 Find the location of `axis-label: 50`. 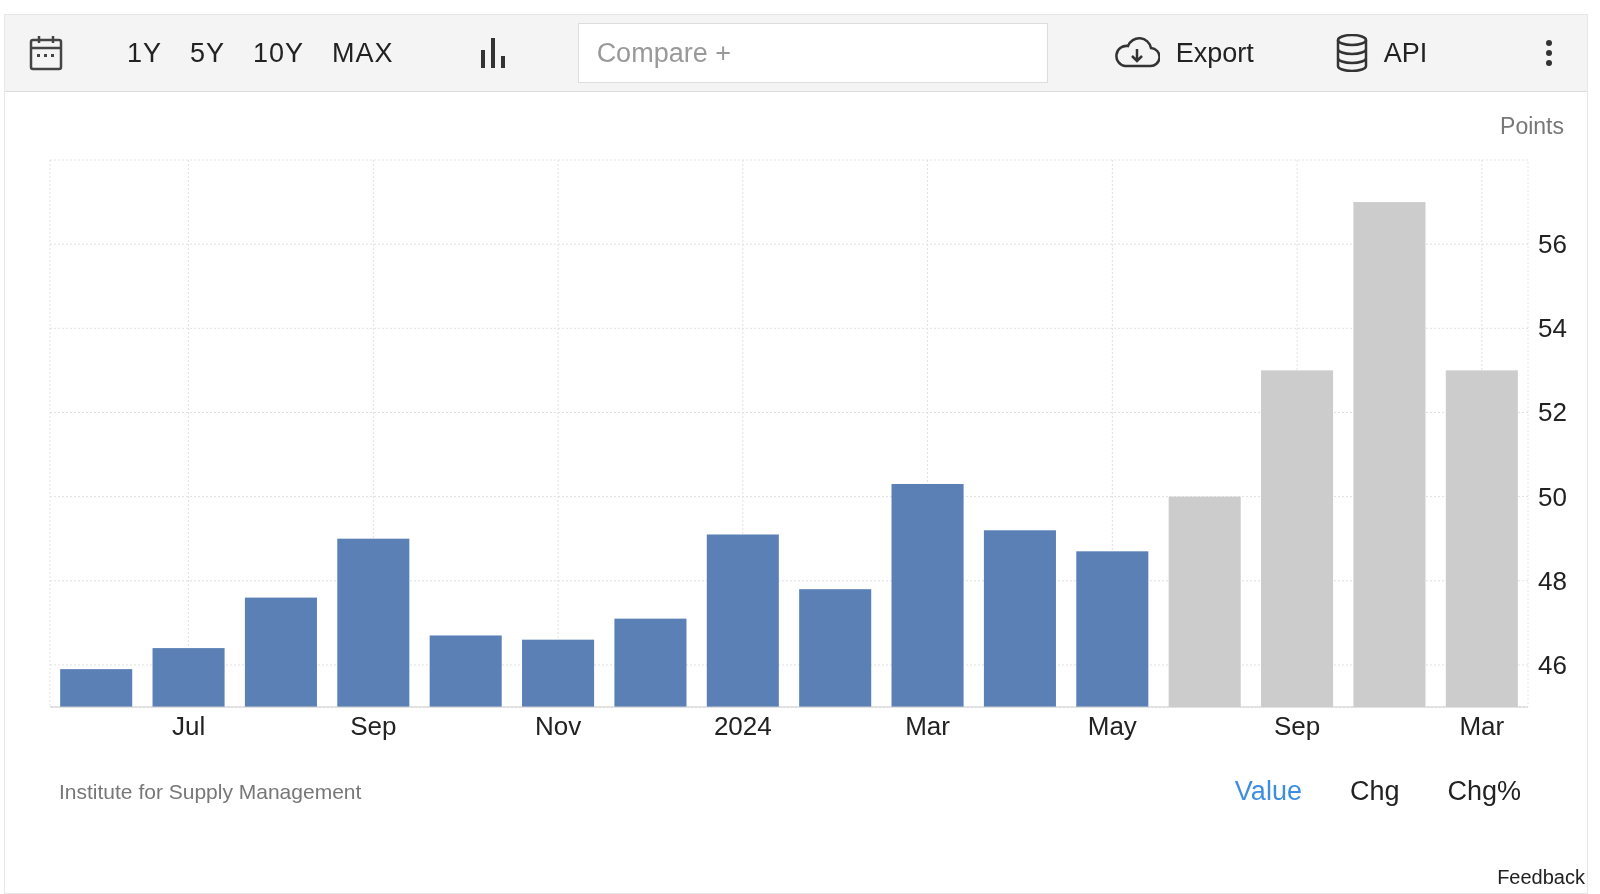

axis-label: 50 is located at coordinates (1552, 496).